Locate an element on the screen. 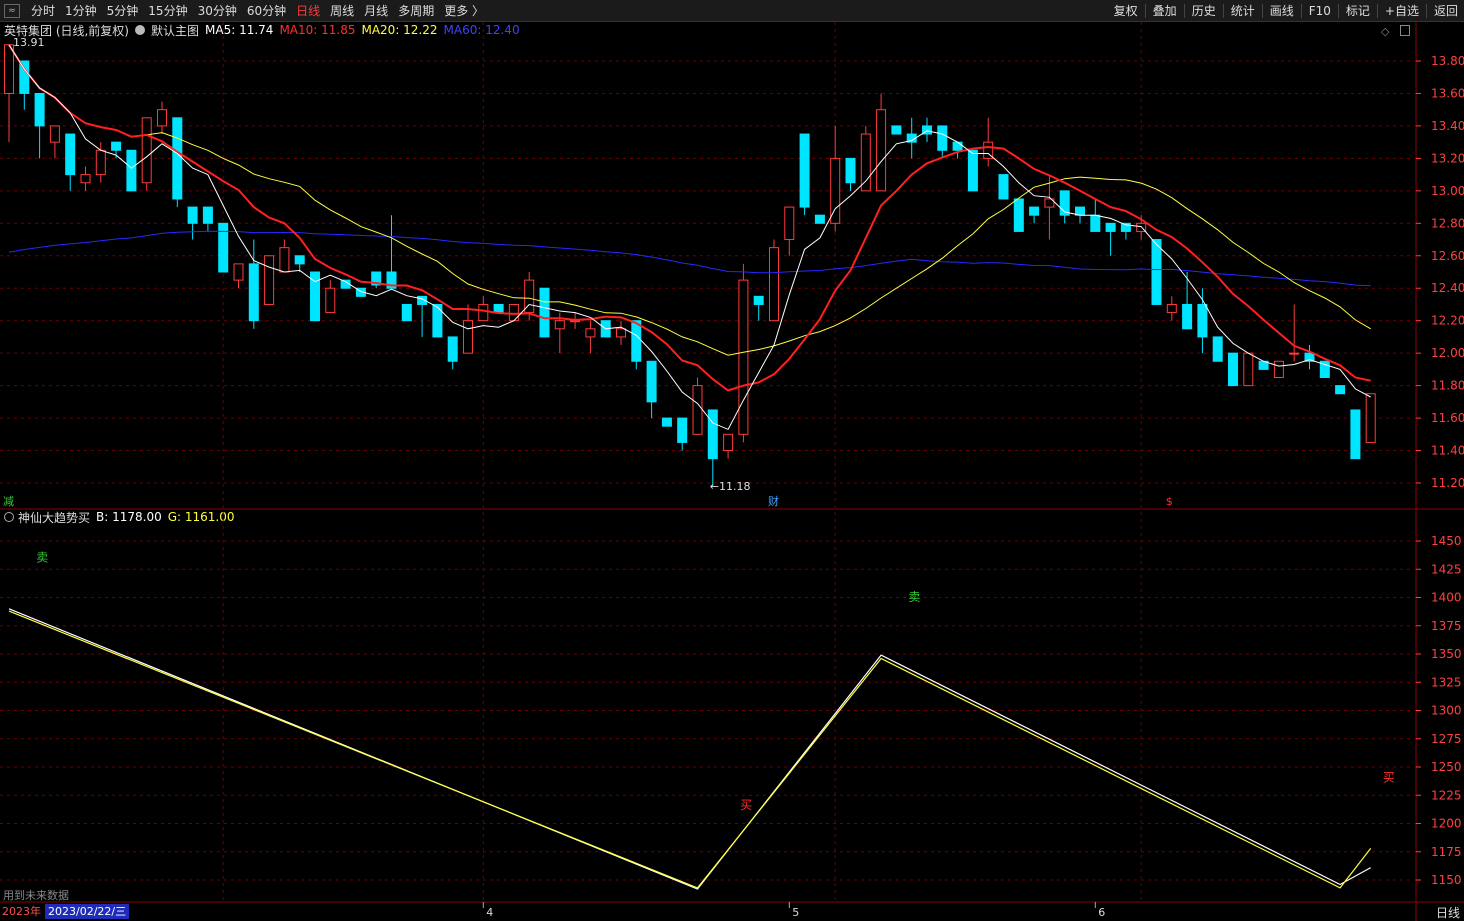 The width and height of the screenshot is (1464, 921). high-price-label: 13.91 is located at coordinates (29, 42).